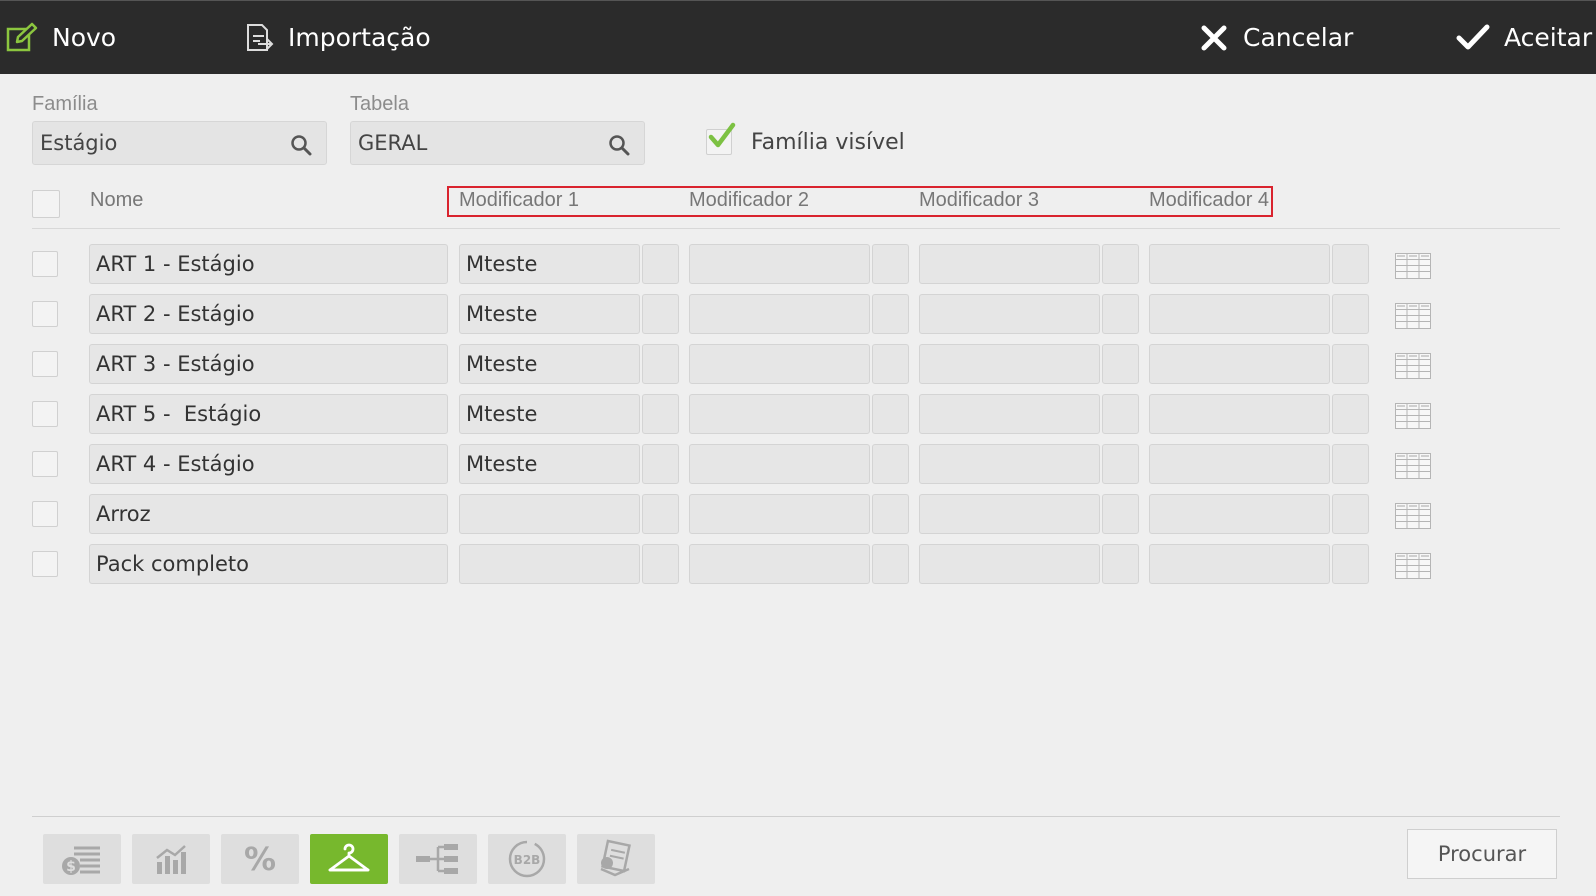 This screenshot has width=1596, height=896. Describe the element at coordinates (268, 564) in the screenshot. I see `row-nome-field: Pack completo` at that location.